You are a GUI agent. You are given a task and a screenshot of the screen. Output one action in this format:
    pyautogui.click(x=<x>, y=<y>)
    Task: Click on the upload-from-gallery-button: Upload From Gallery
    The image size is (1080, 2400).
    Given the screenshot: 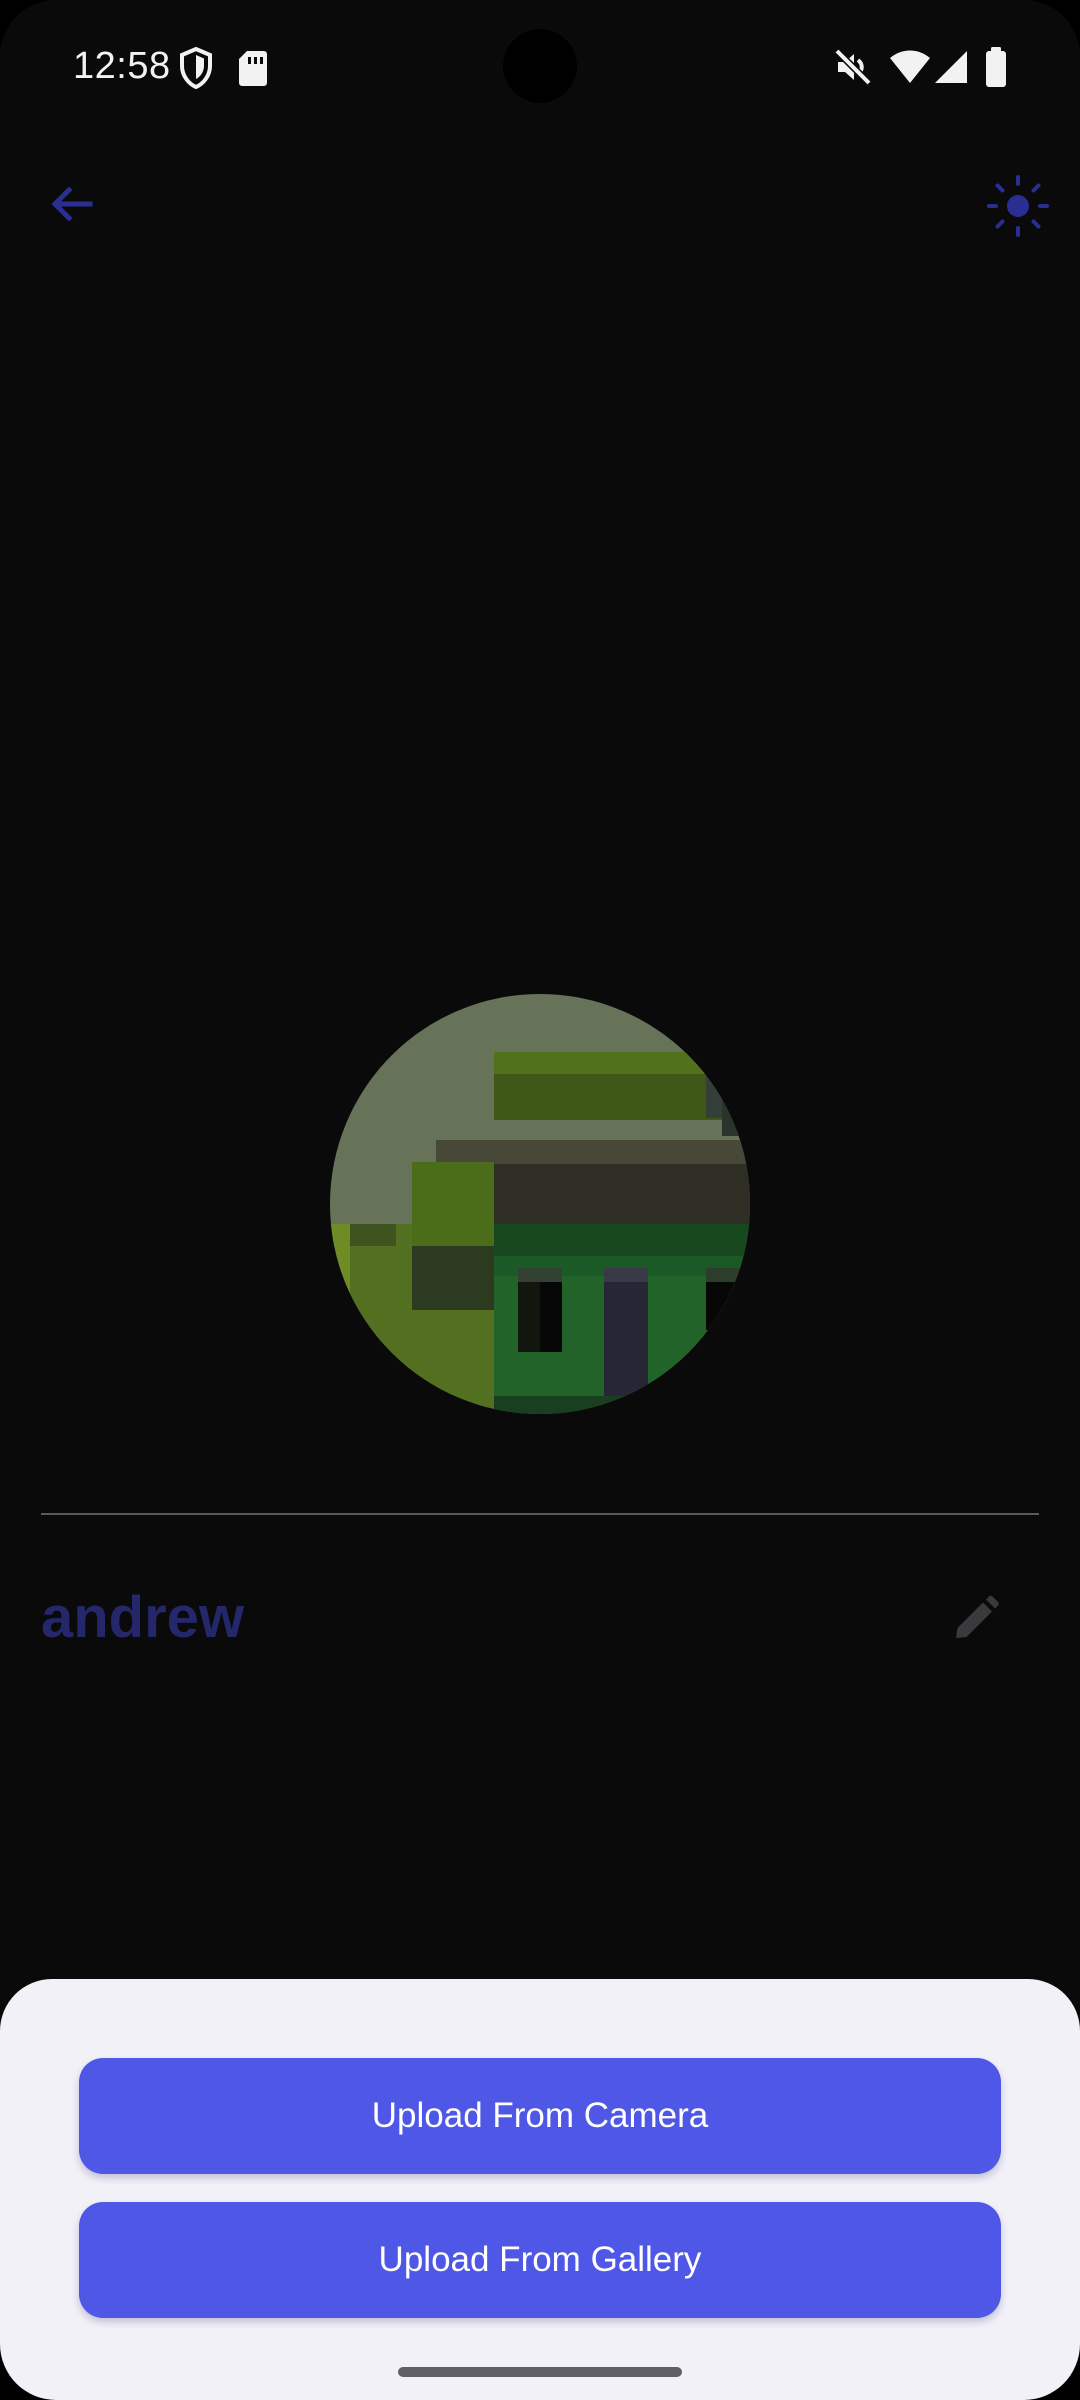 What is the action you would take?
    pyautogui.click(x=540, y=2260)
    